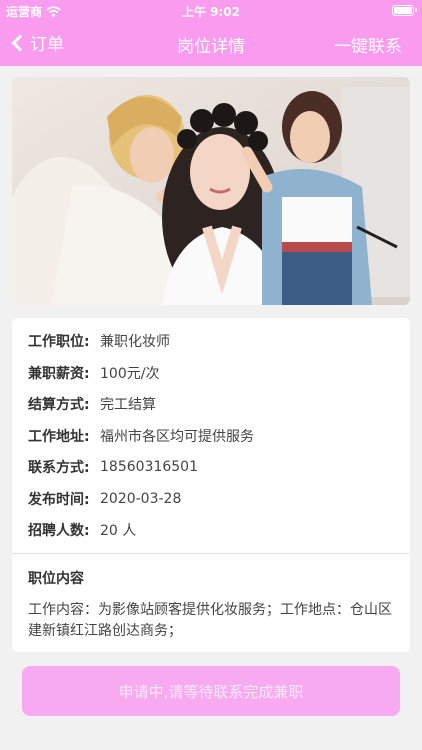  Describe the element at coordinates (56, 579) in the screenshot. I see `content-title: 职位内容` at that location.